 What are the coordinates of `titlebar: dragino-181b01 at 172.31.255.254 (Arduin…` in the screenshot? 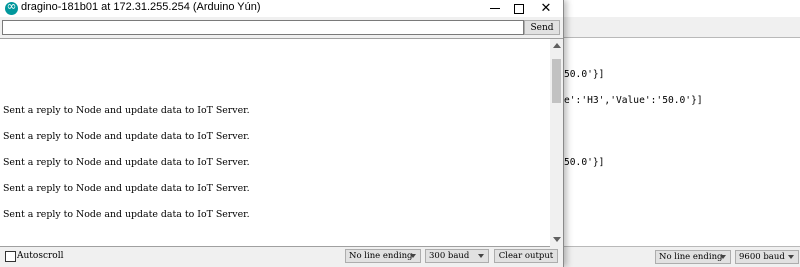 It's located at (281, 8).